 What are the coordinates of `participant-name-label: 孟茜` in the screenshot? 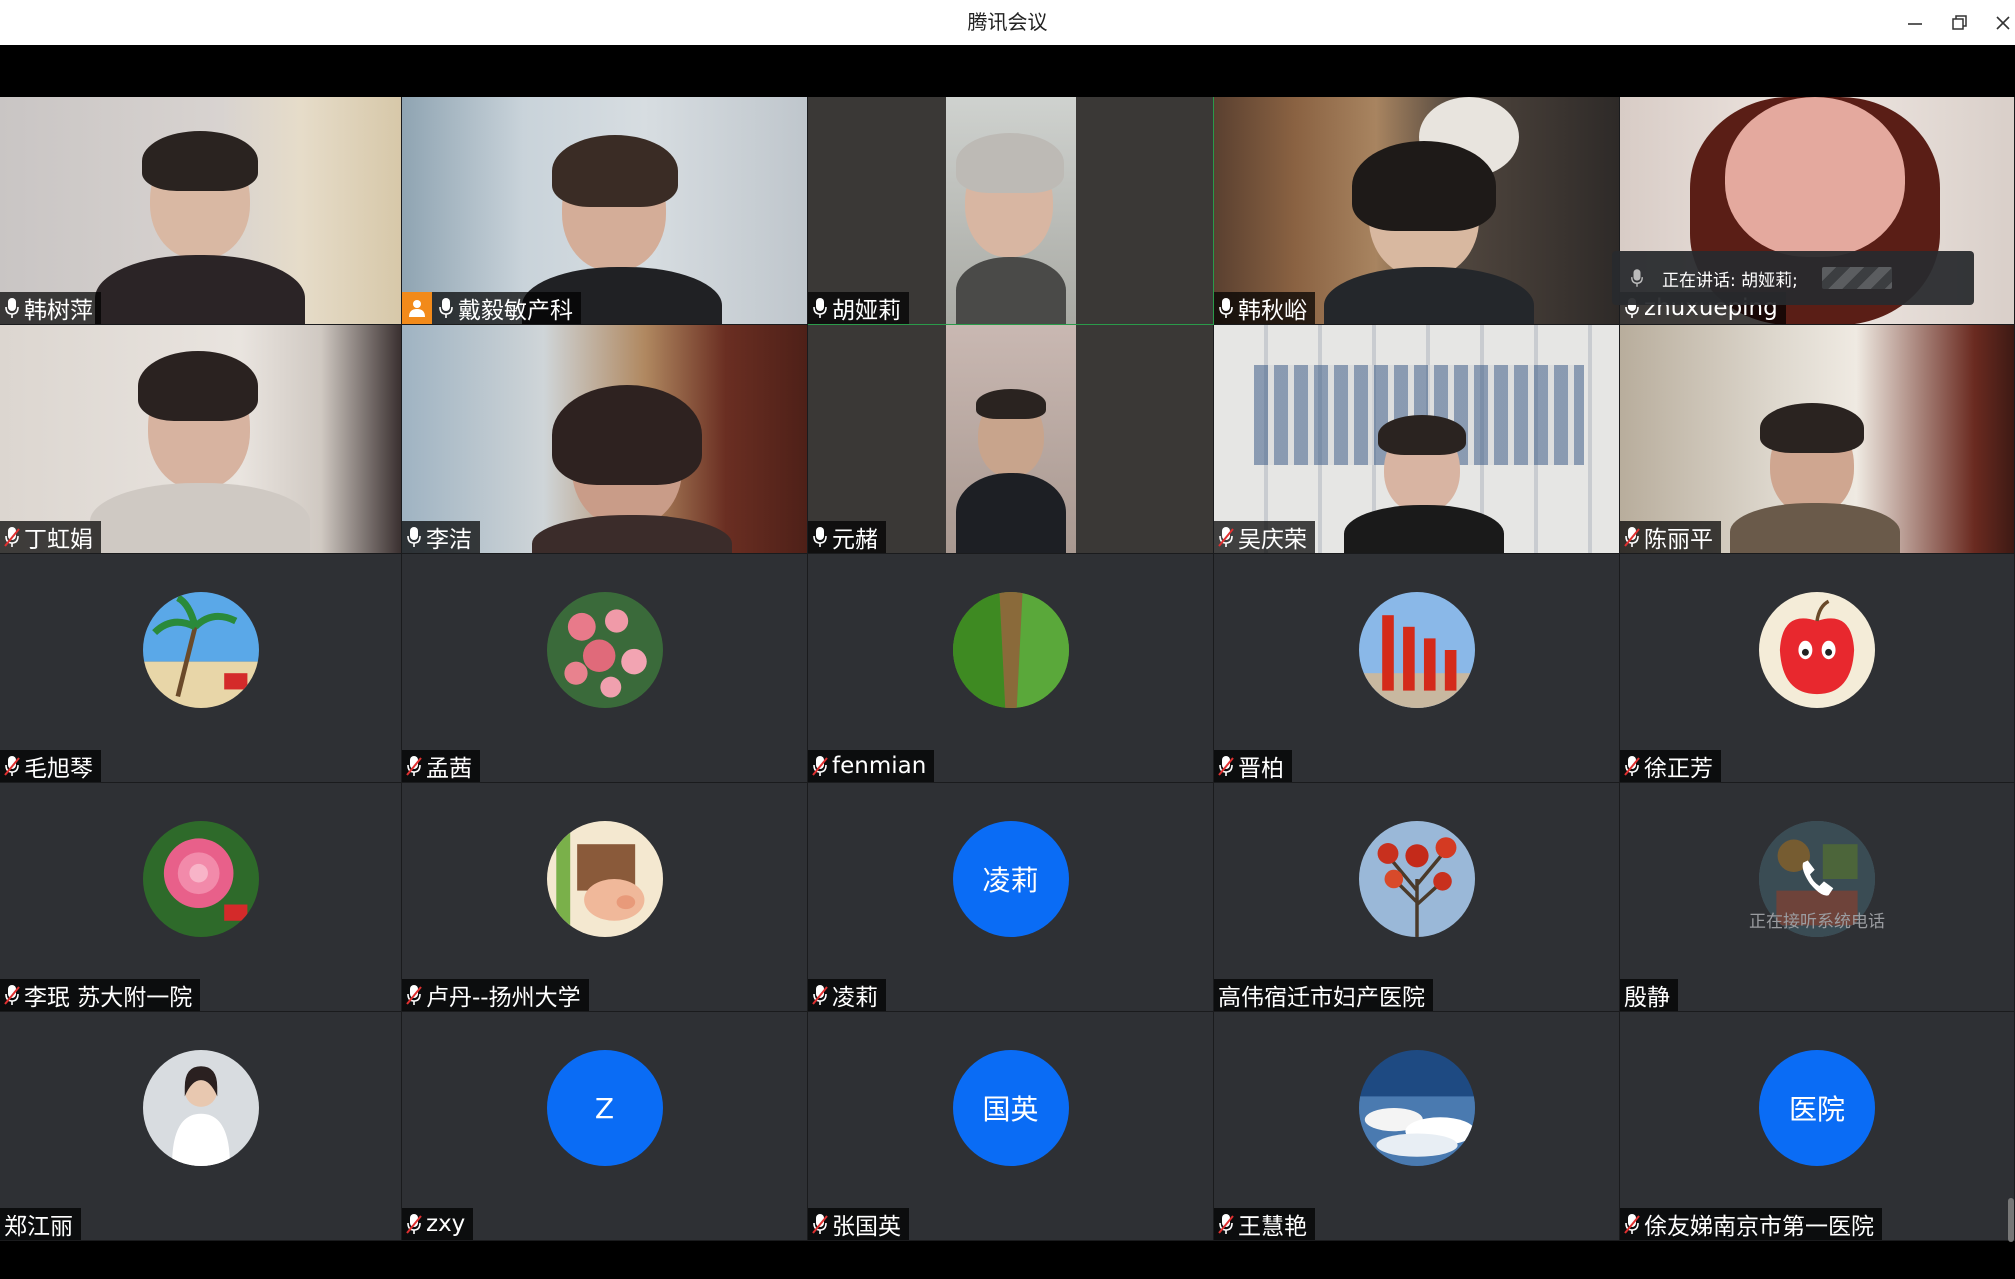 It's located at (441, 766).